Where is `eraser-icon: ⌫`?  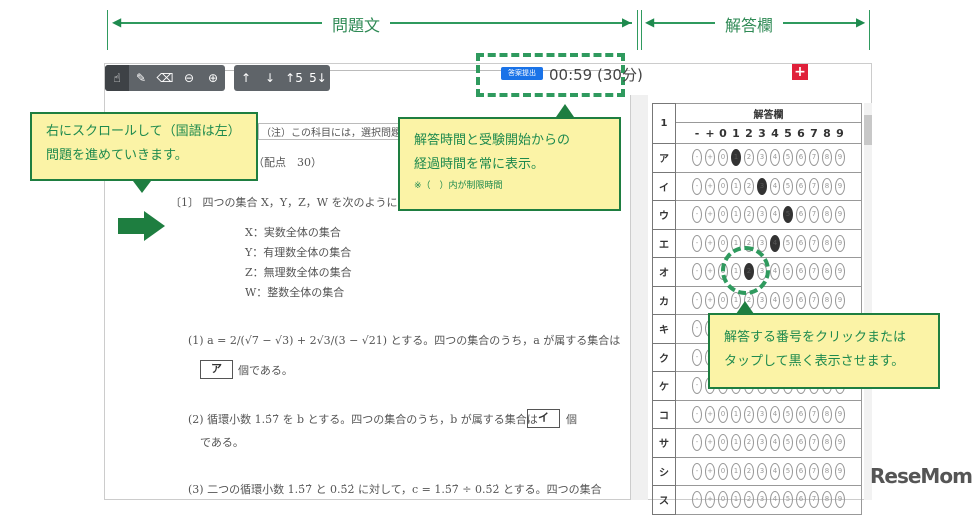
eraser-icon: ⌫ is located at coordinates (165, 78).